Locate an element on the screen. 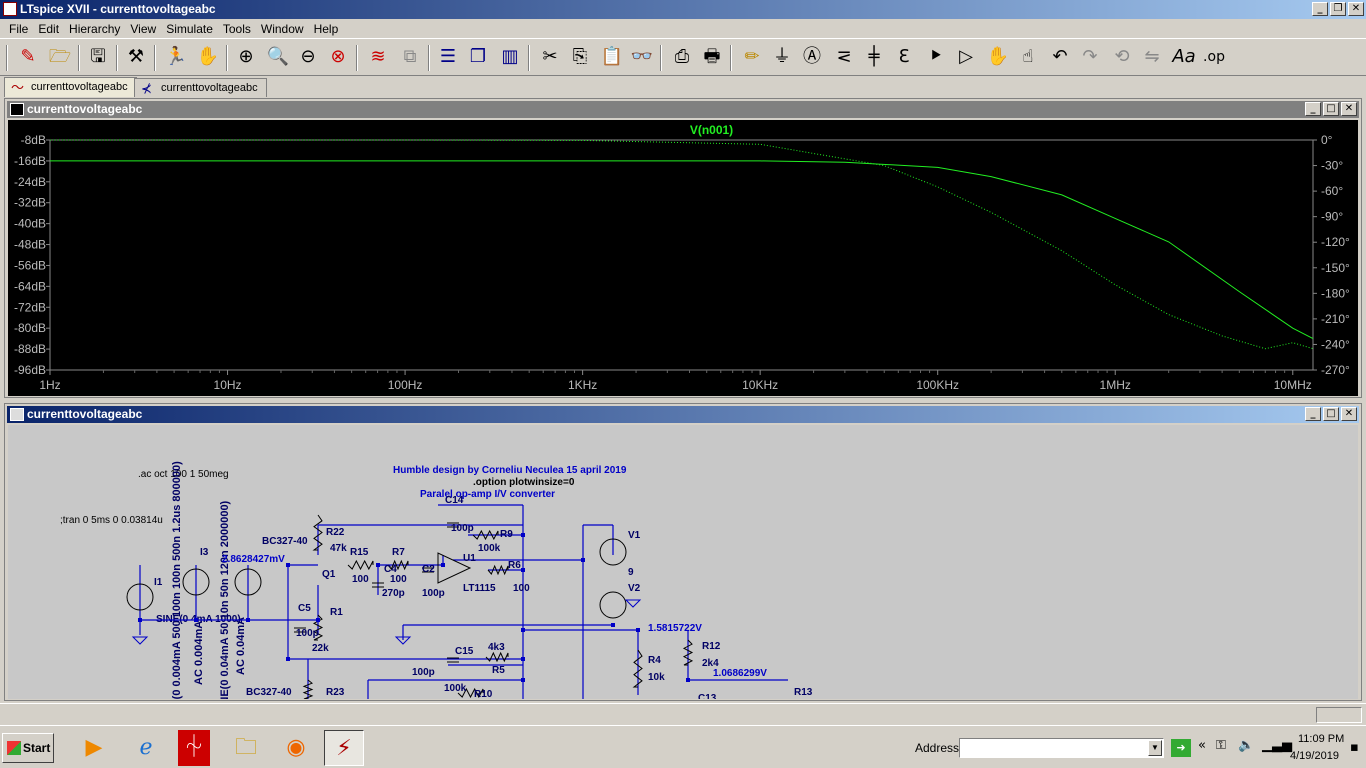 The height and width of the screenshot is (768, 1366). zoom-out-icon: ⊖ is located at coordinates (308, 57).